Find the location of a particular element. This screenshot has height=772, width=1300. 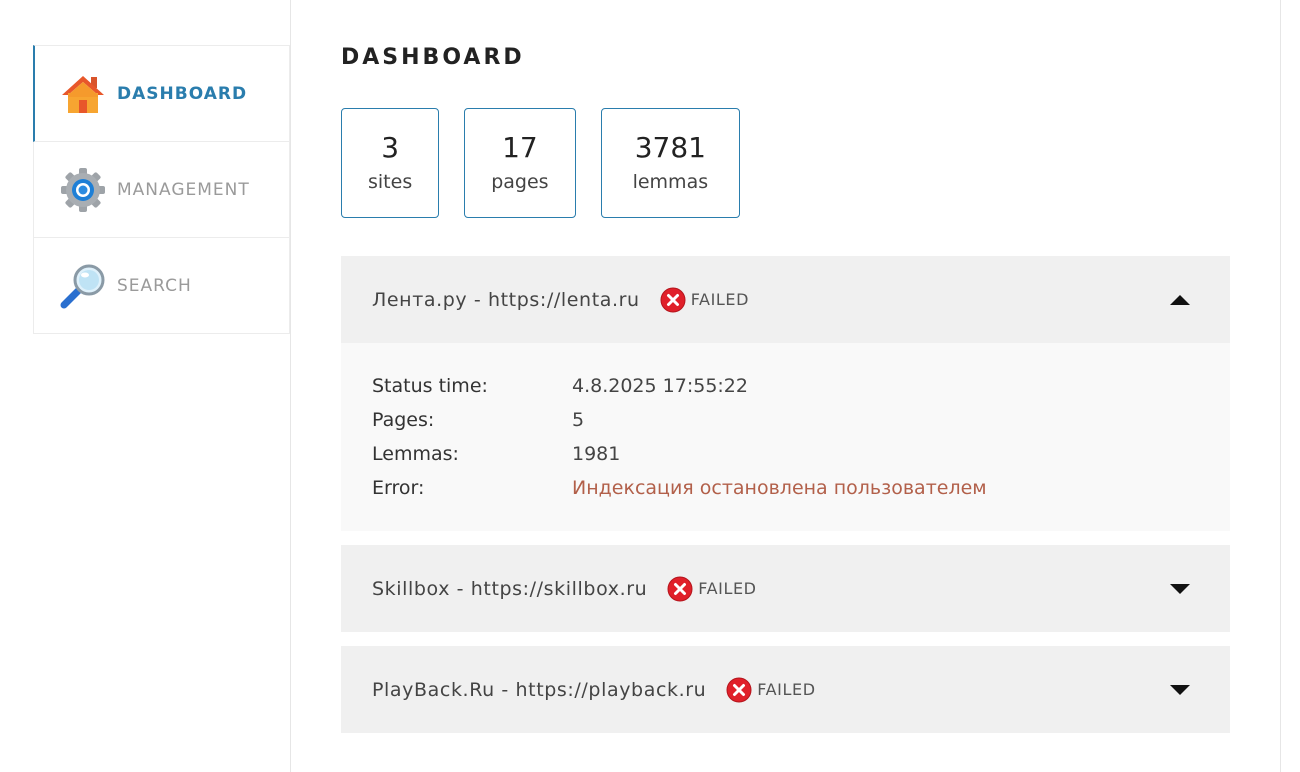

gear-icon is located at coordinates (83, 190).